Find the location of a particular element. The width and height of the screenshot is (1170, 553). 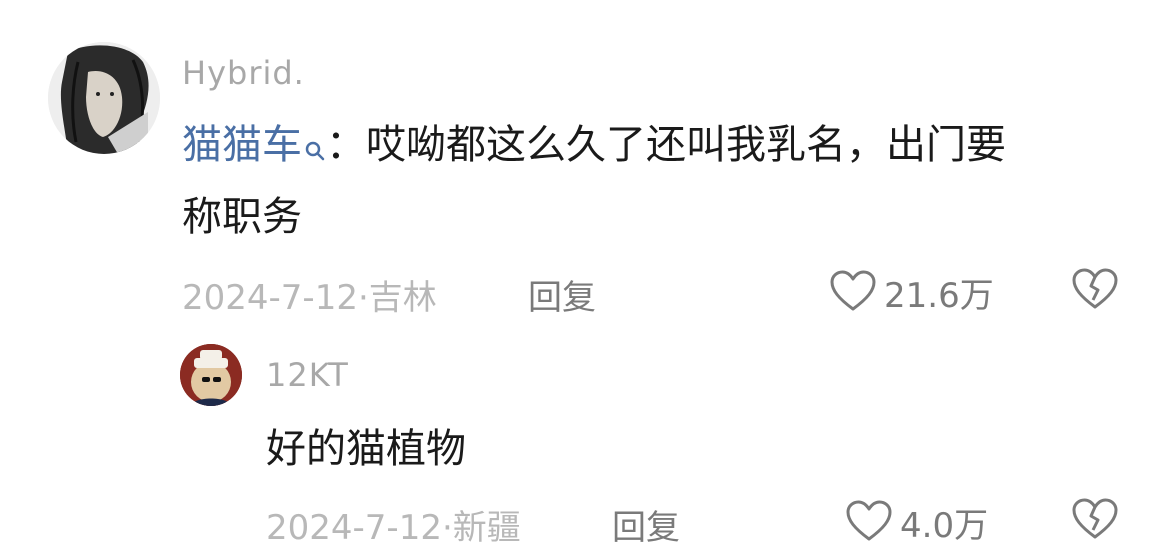

like-button: 4.0万 is located at coordinates (917, 522).